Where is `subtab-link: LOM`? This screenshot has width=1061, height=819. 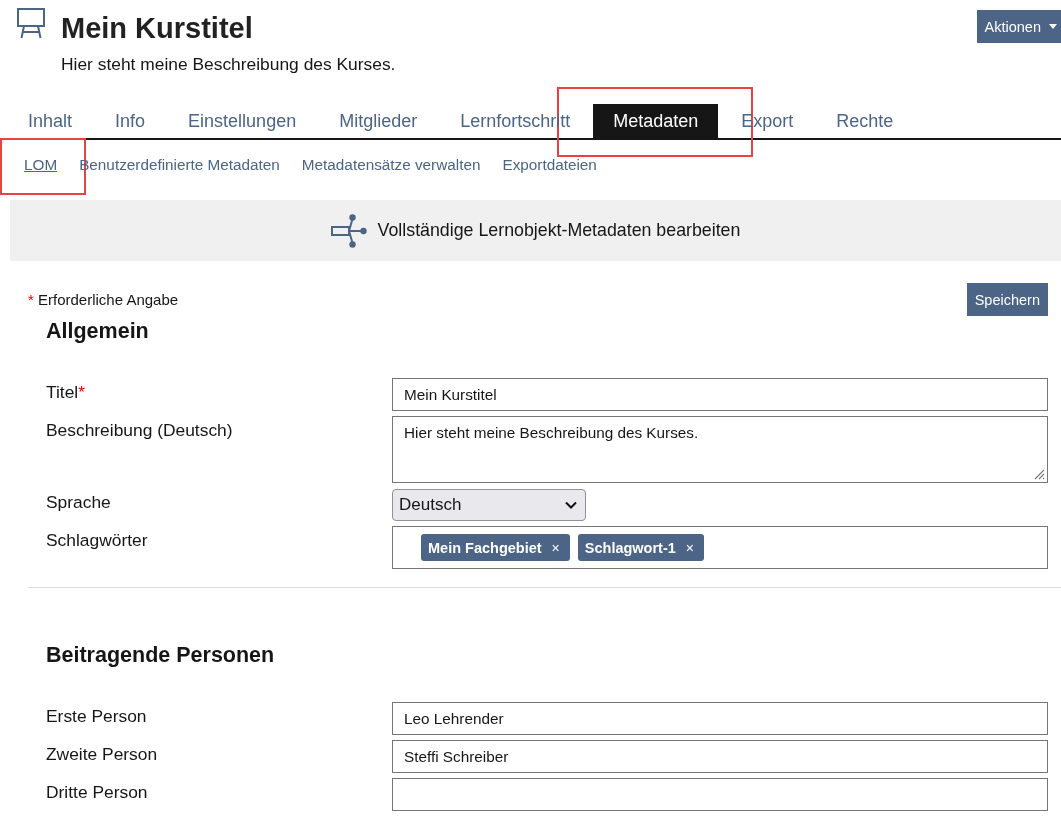
subtab-link: LOM is located at coordinates (41, 165).